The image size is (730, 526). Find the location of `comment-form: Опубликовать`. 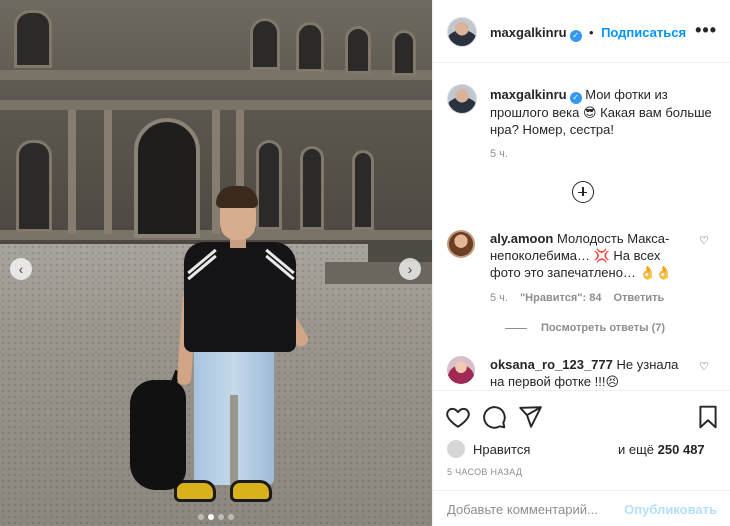

comment-form: Опубликовать is located at coordinates (581, 508).